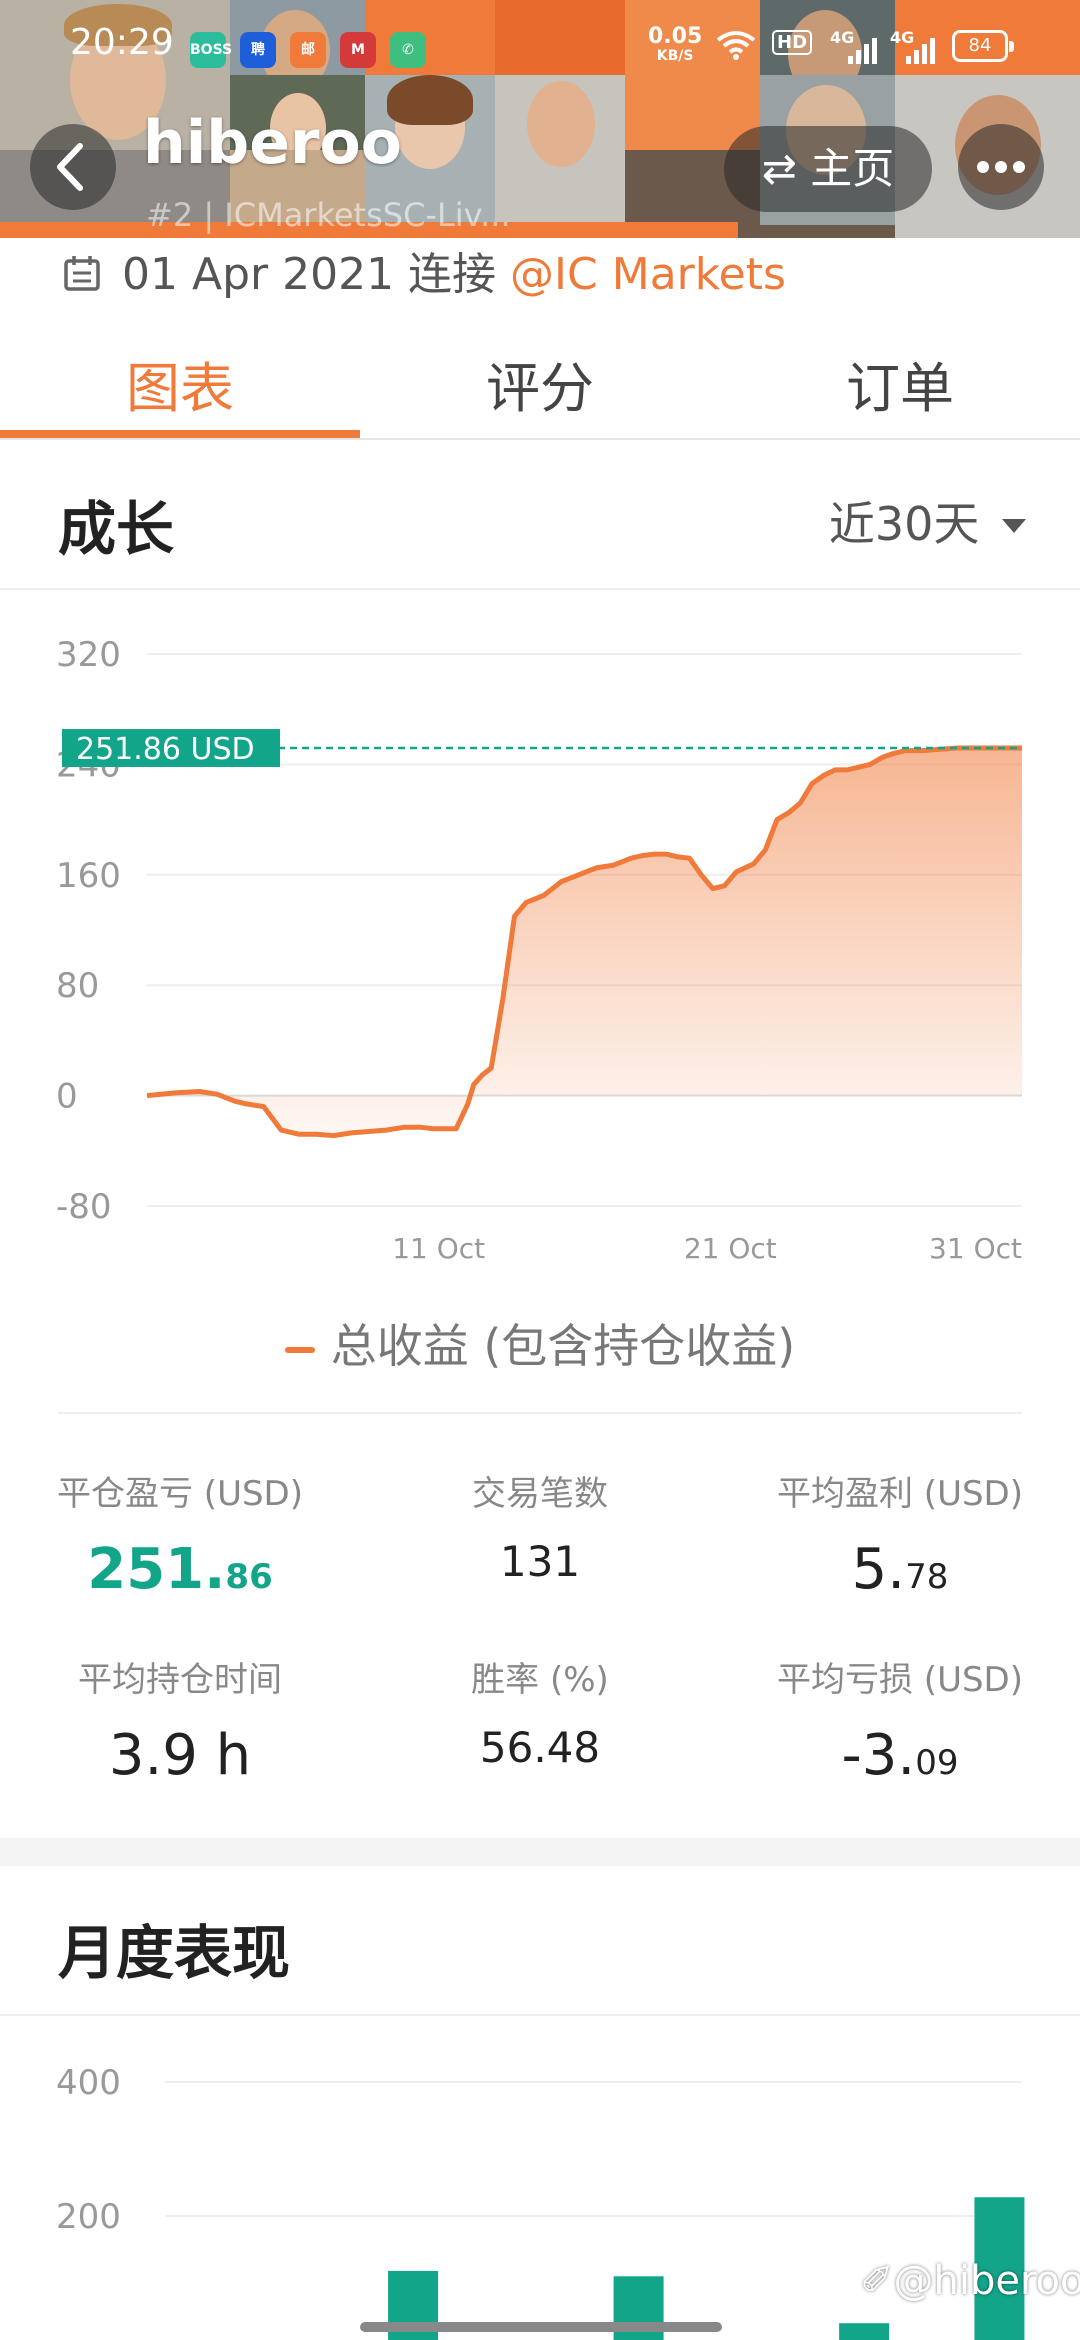  What do you see at coordinates (1014, 526) in the screenshot?
I see `caret-down-icon` at bounding box center [1014, 526].